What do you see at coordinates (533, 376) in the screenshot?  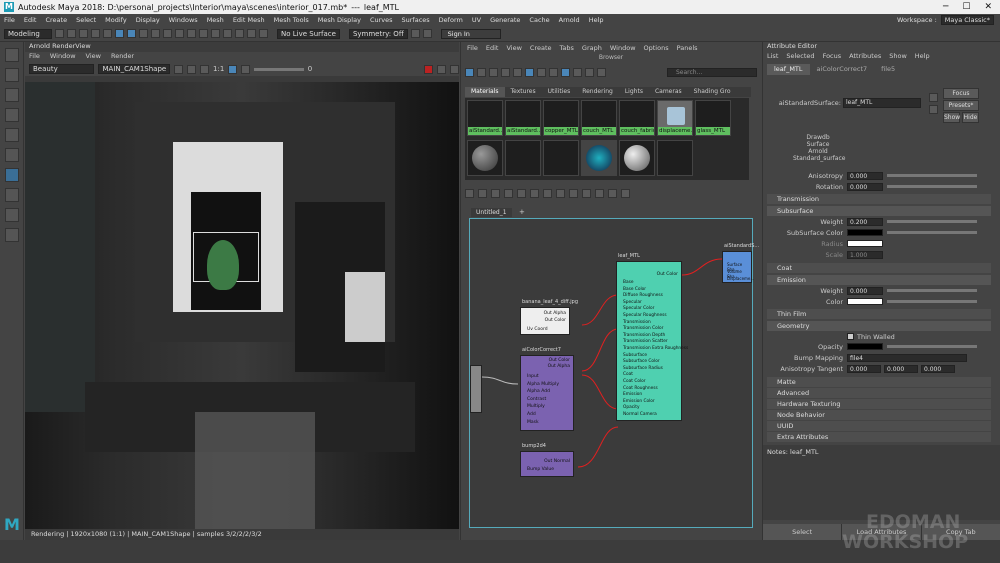 I see `cc-input-port: Input` at bounding box center [533, 376].